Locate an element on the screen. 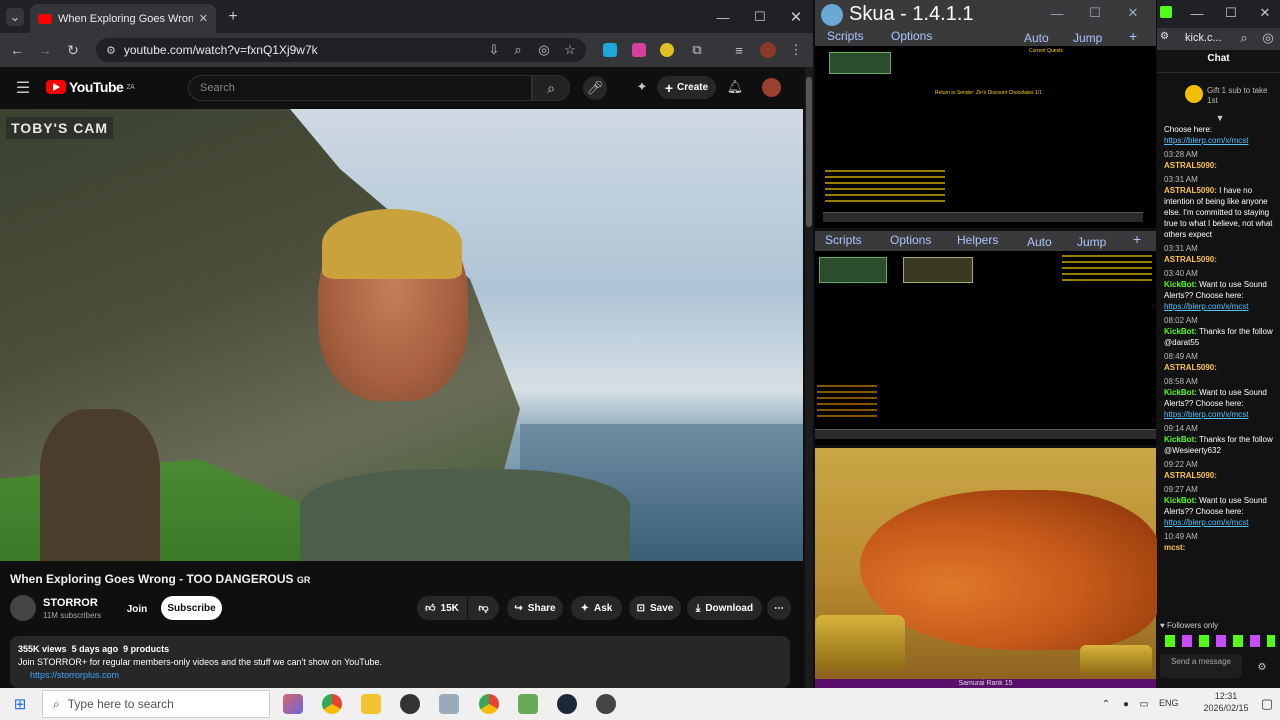 This screenshot has height=720, width=1280. new-tab-icon: + is located at coordinates (233, 17).